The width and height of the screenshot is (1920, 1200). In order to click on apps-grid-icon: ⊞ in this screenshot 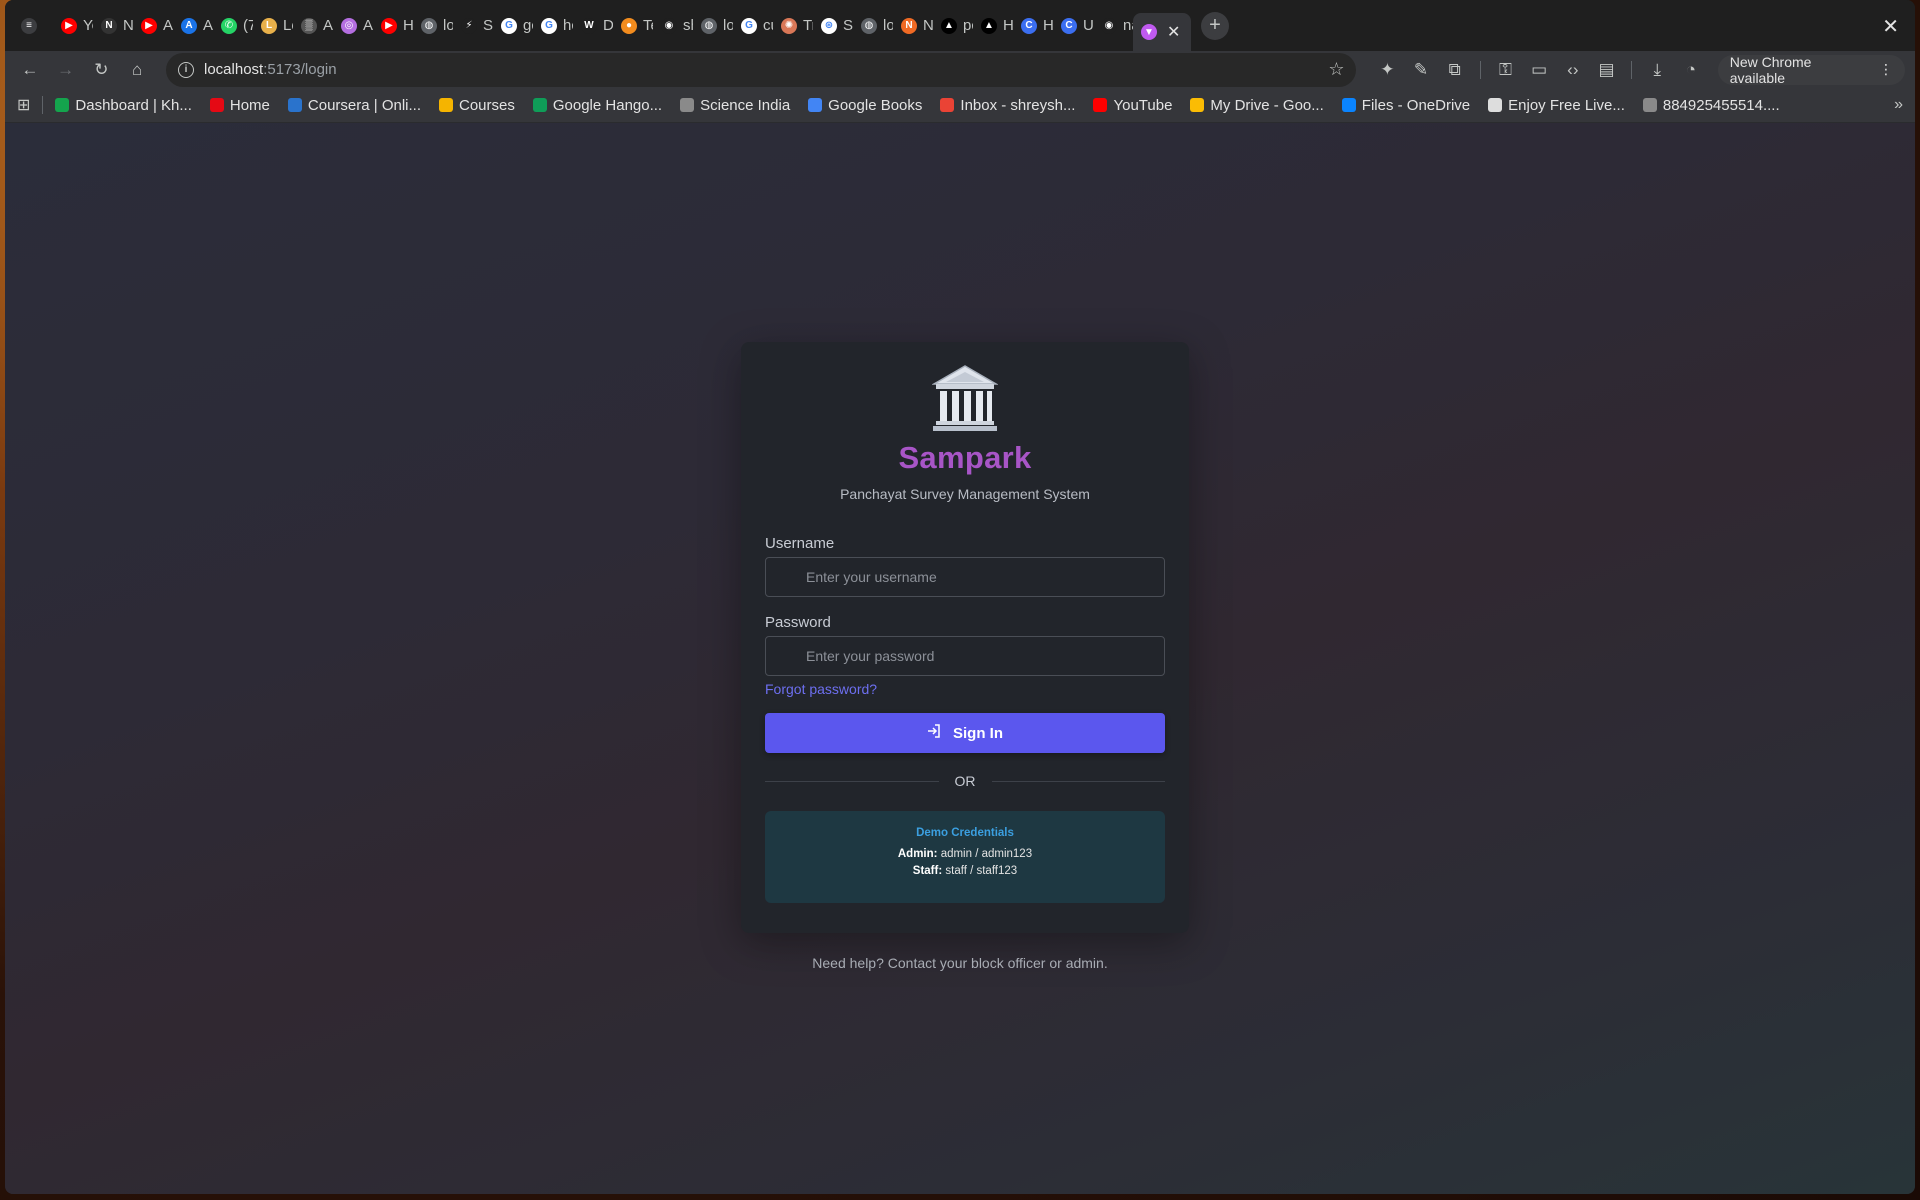, I will do `click(23, 105)`.